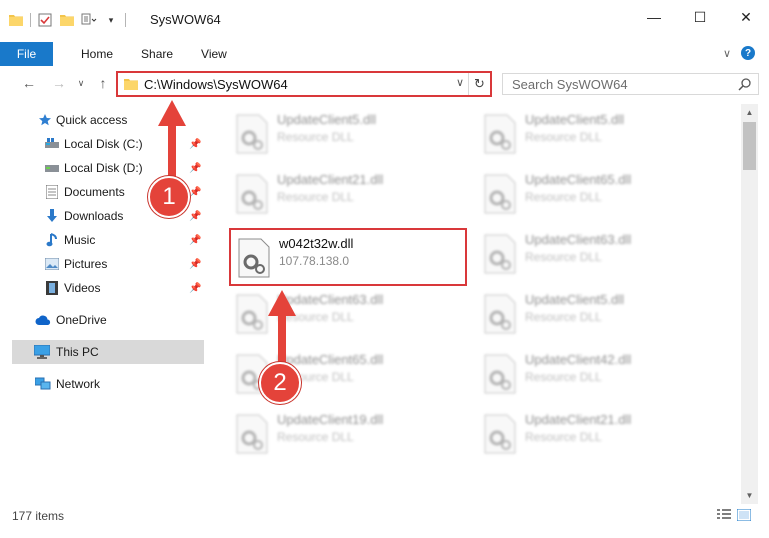  I want to click on new-folder-icon, so click(67, 20).